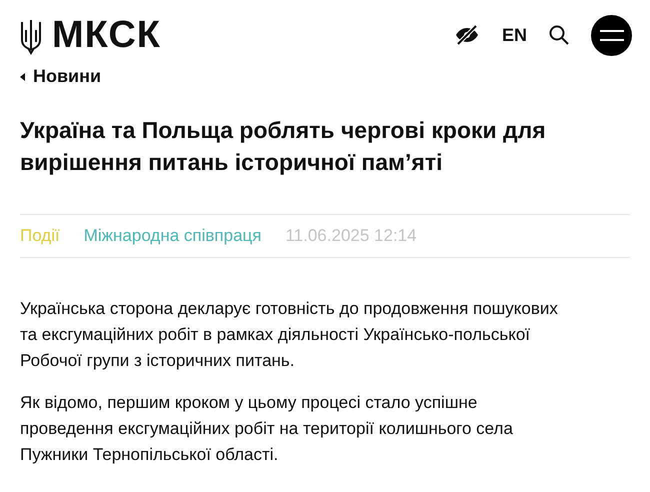 Image resolution: width=650 pixels, height=492 pixels. I want to click on language-link: EN, so click(514, 35).